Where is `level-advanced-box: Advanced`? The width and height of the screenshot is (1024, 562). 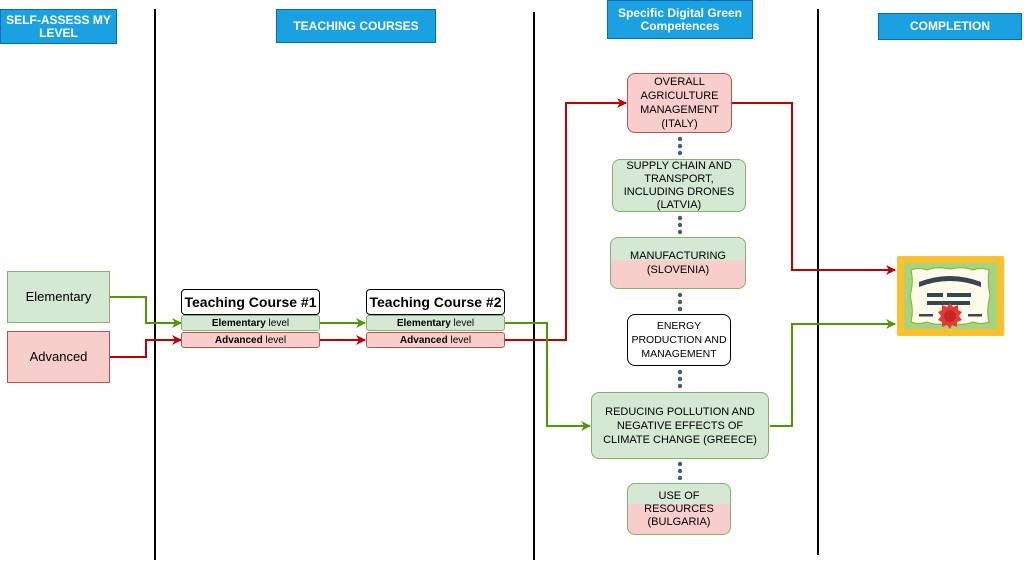 level-advanced-box: Advanced is located at coordinates (58, 357).